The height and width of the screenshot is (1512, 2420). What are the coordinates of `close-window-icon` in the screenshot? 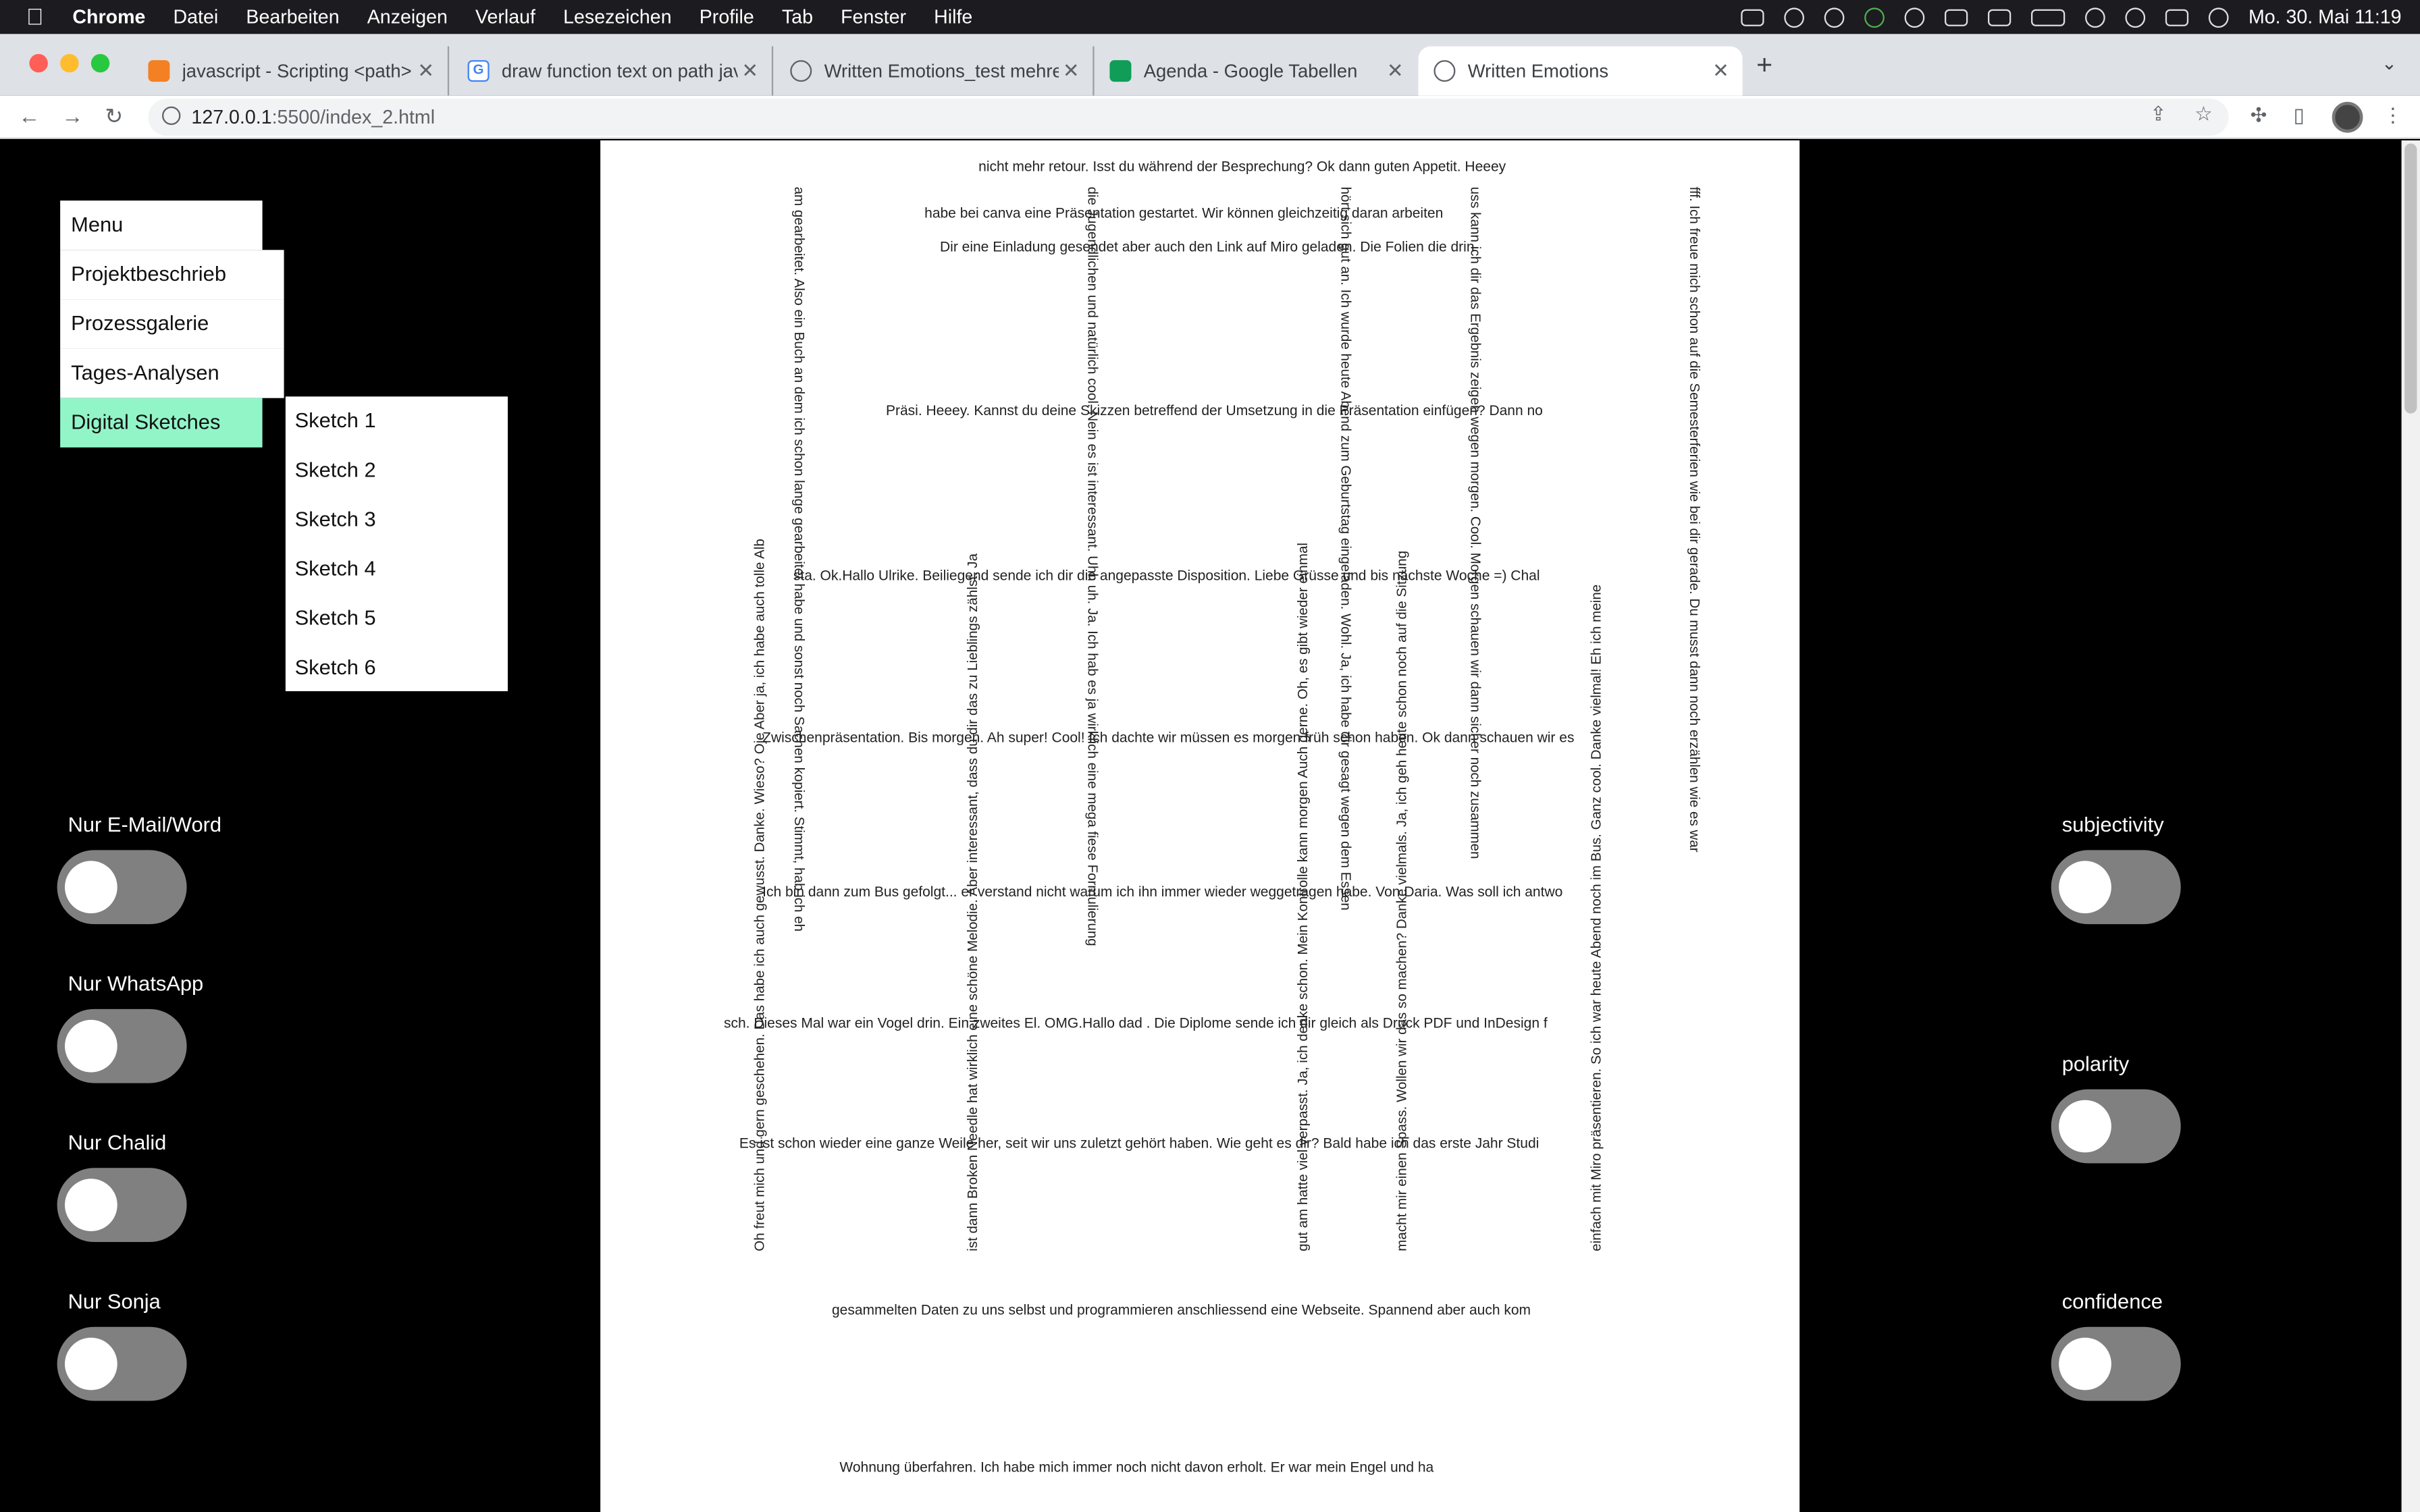 It's located at (38, 63).